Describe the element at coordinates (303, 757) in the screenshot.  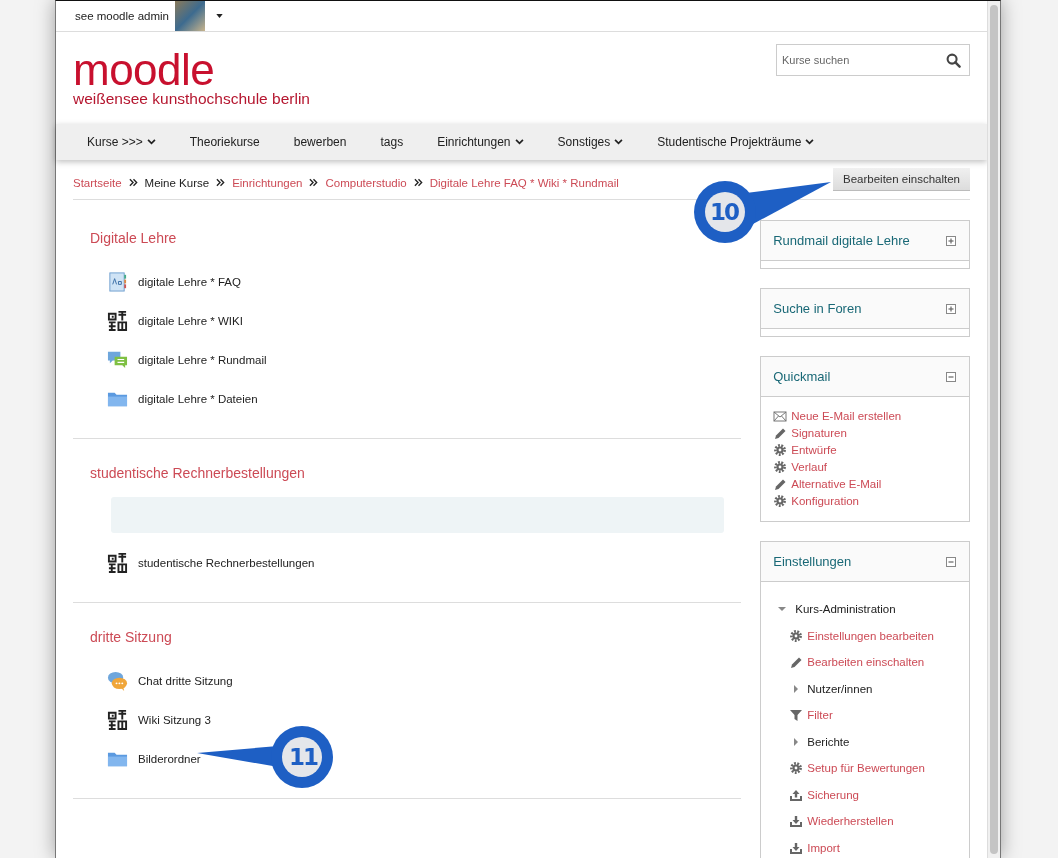
I see `callout-number: 11` at that location.